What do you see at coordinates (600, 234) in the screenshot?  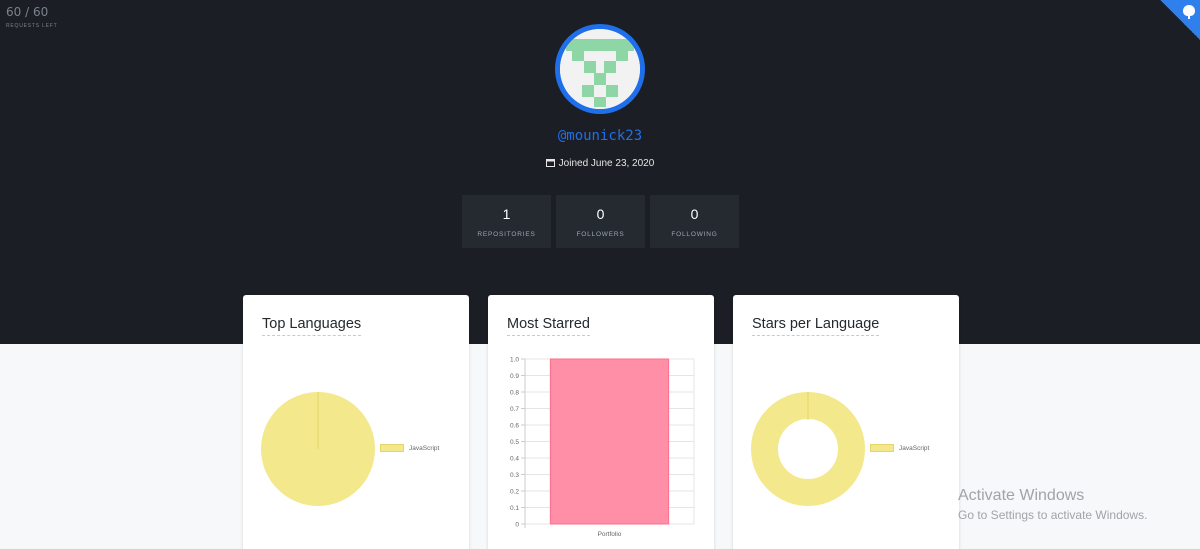 I see `stat-label: FOLLOWERS` at bounding box center [600, 234].